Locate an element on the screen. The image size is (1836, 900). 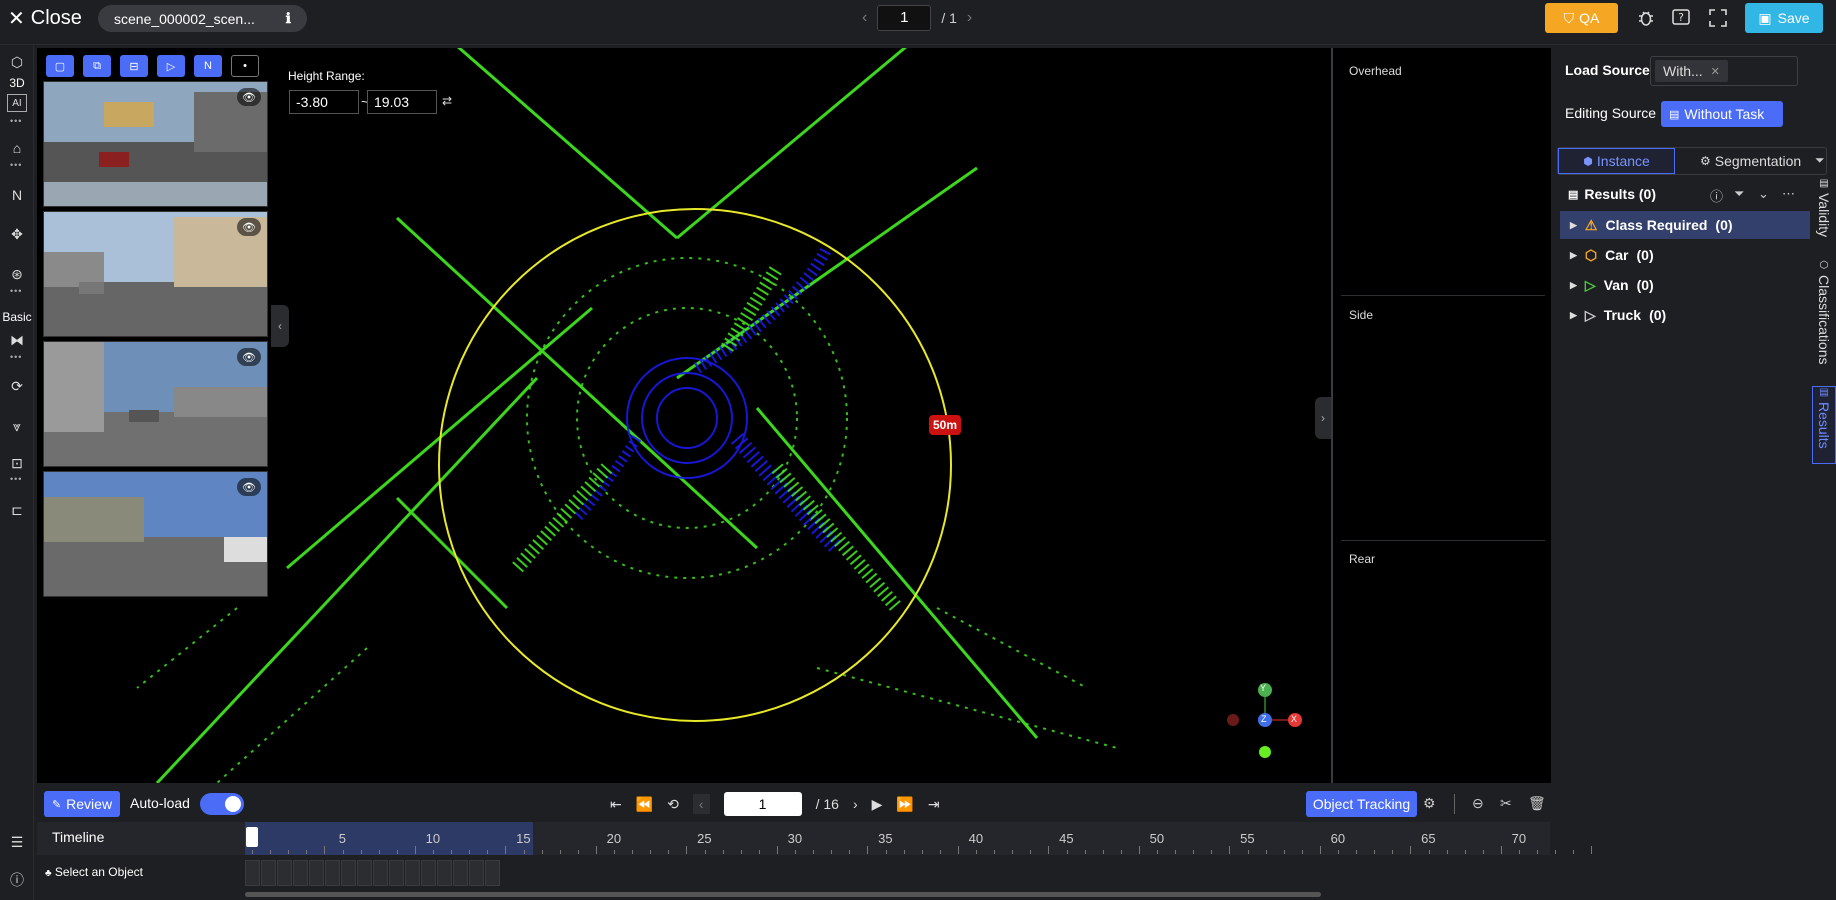
flip-tool-icon: ⧓ is located at coordinates (17, 340).